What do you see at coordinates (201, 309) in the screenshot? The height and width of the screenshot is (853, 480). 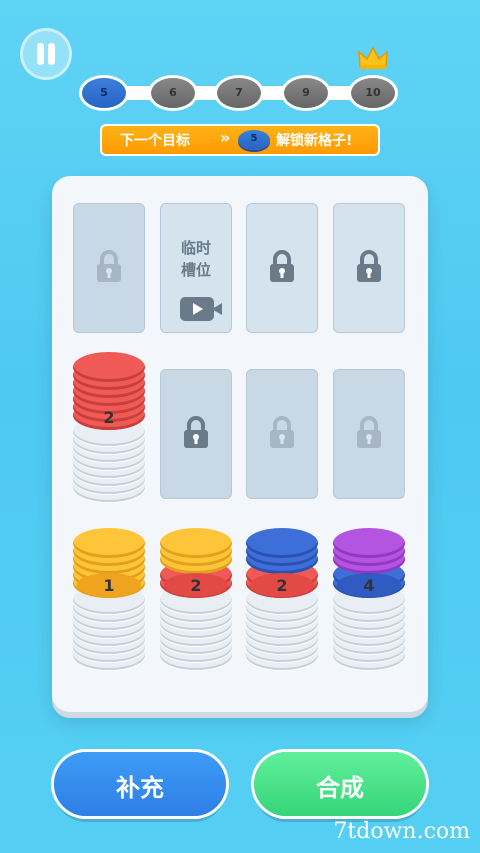 I see `video-icon` at bounding box center [201, 309].